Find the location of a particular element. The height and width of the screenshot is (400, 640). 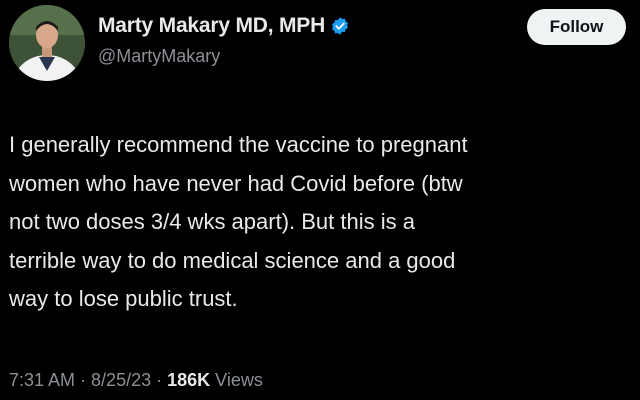

follow-button: Follow is located at coordinates (576, 27).